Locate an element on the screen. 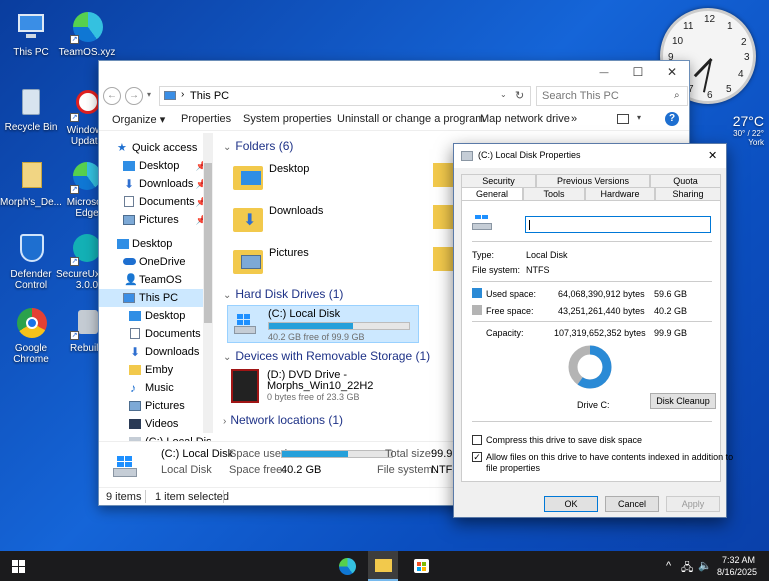 This screenshot has height=581, width=769. file-system-label: File system: is located at coordinates (406, 470).